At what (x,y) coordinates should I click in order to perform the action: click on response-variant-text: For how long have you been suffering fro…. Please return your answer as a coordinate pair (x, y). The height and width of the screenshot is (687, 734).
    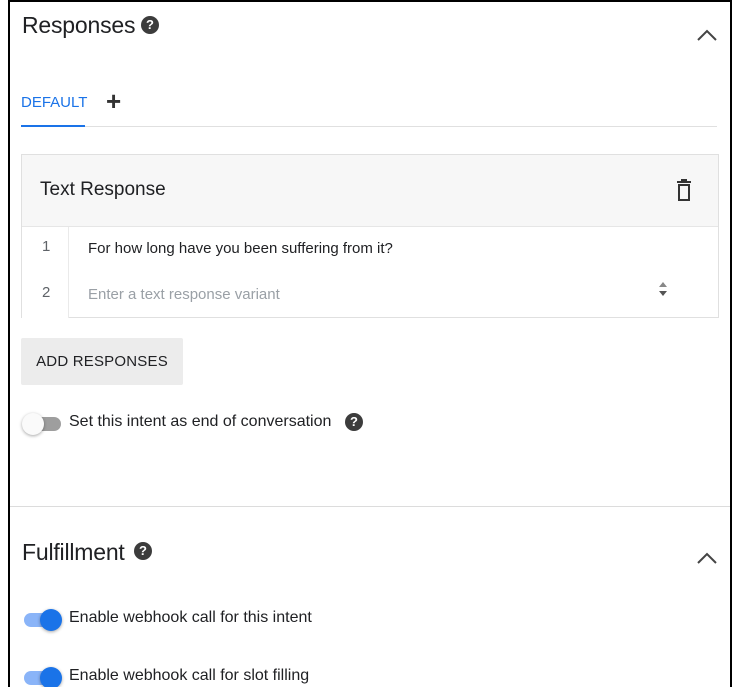
    Looking at the image, I should click on (240, 248).